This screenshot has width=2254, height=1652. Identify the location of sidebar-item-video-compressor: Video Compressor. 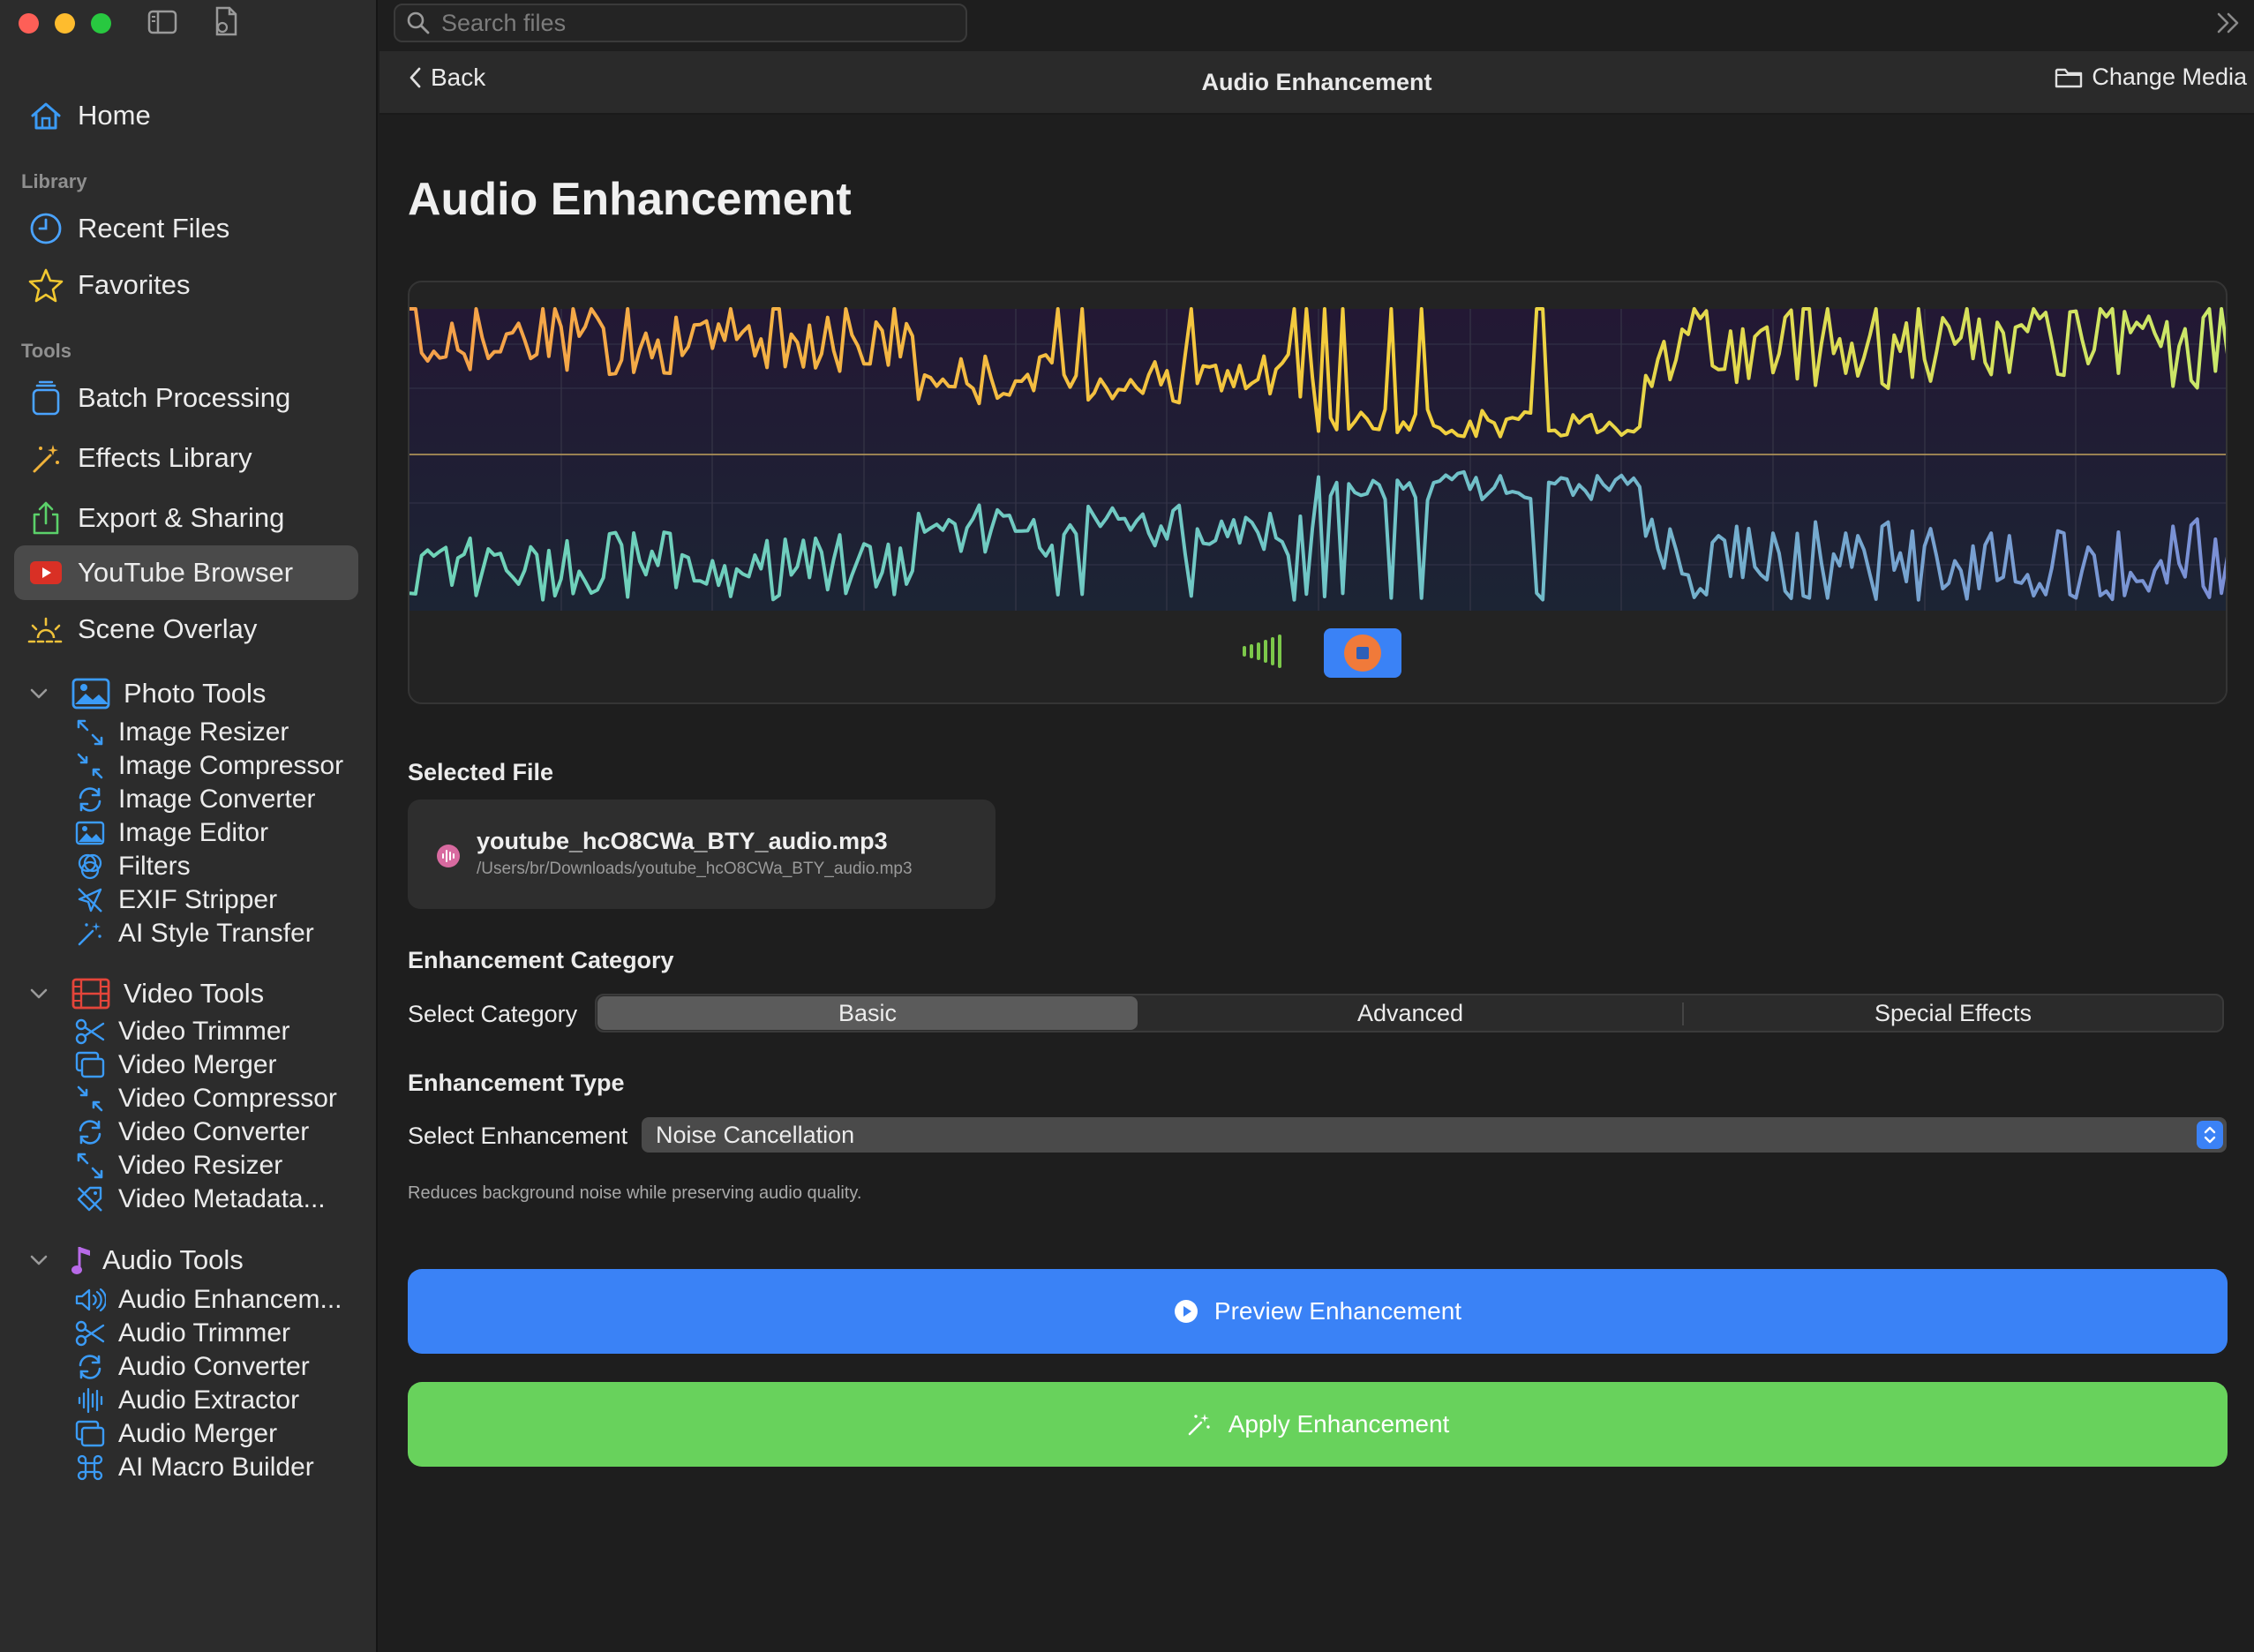
(205, 1099).